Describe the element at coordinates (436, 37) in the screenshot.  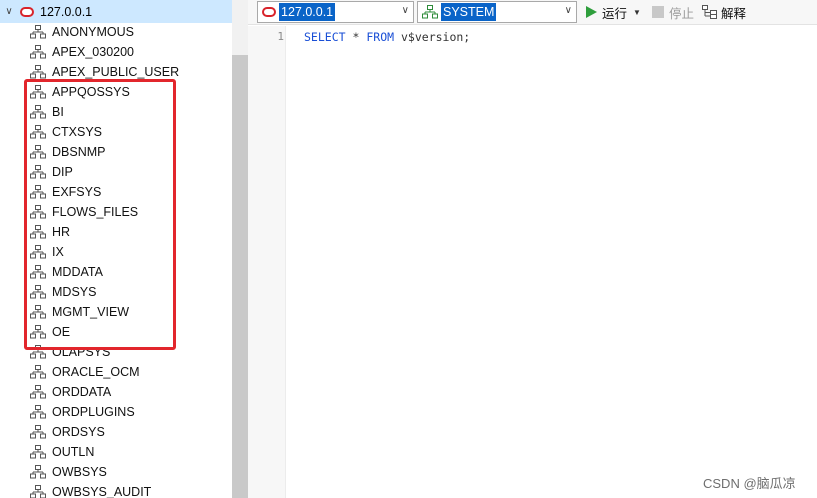
I see `token-target-view: v$version;` at that location.